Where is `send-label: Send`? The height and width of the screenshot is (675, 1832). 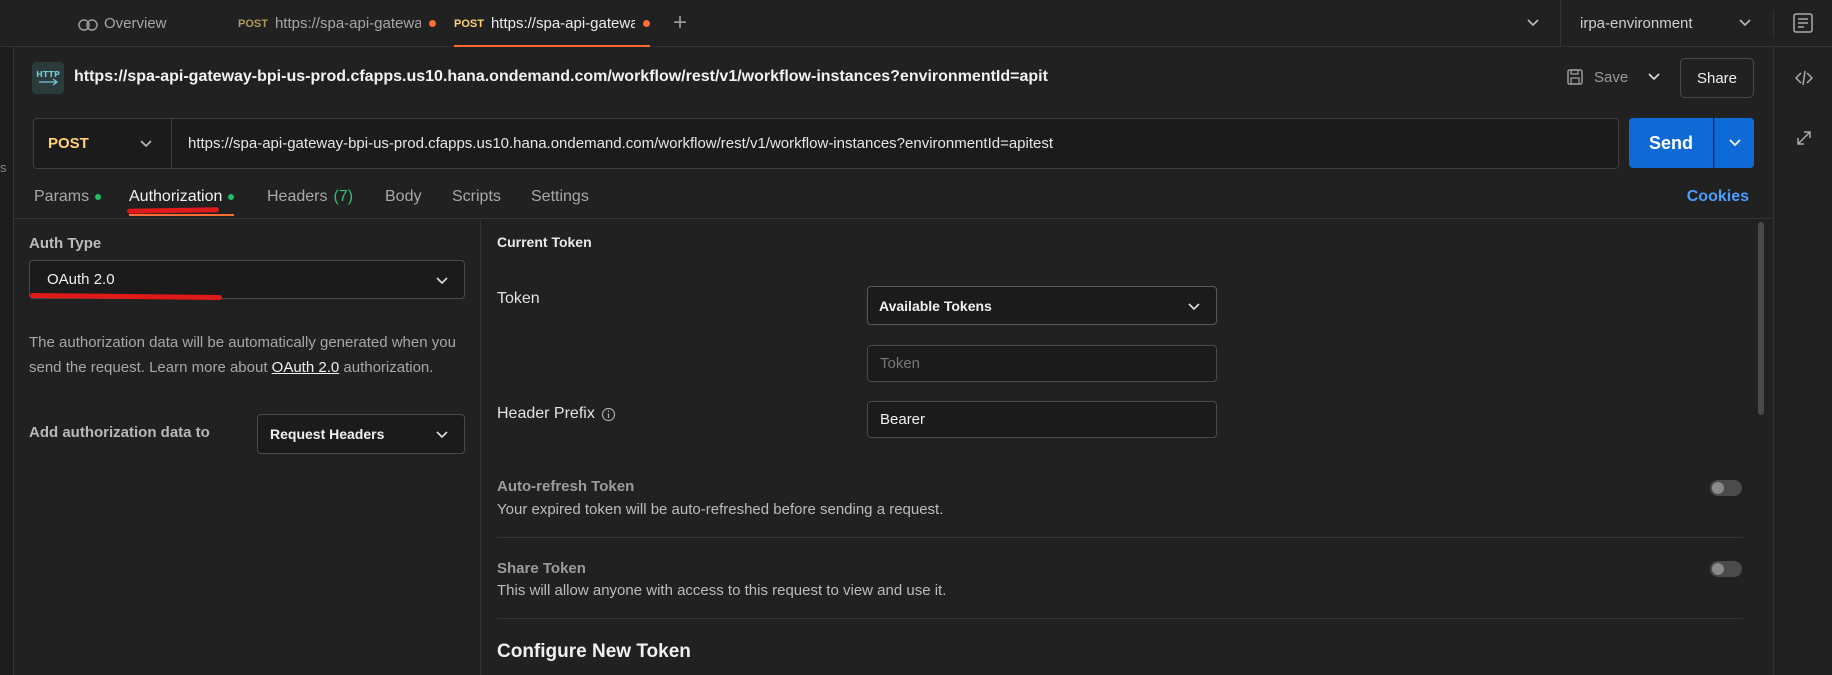 send-label: Send is located at coordinates (1670, 142).